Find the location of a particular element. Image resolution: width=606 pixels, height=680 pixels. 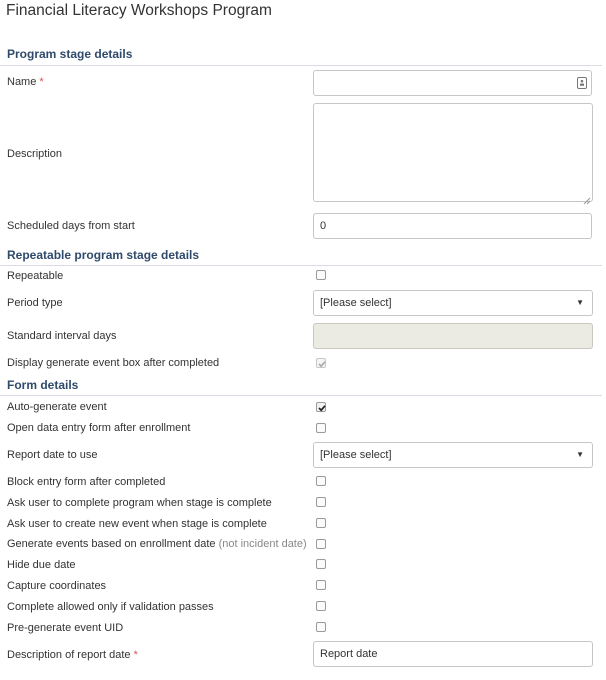

pregenerate-uid-checkbox is located at coordinates (321, 627).